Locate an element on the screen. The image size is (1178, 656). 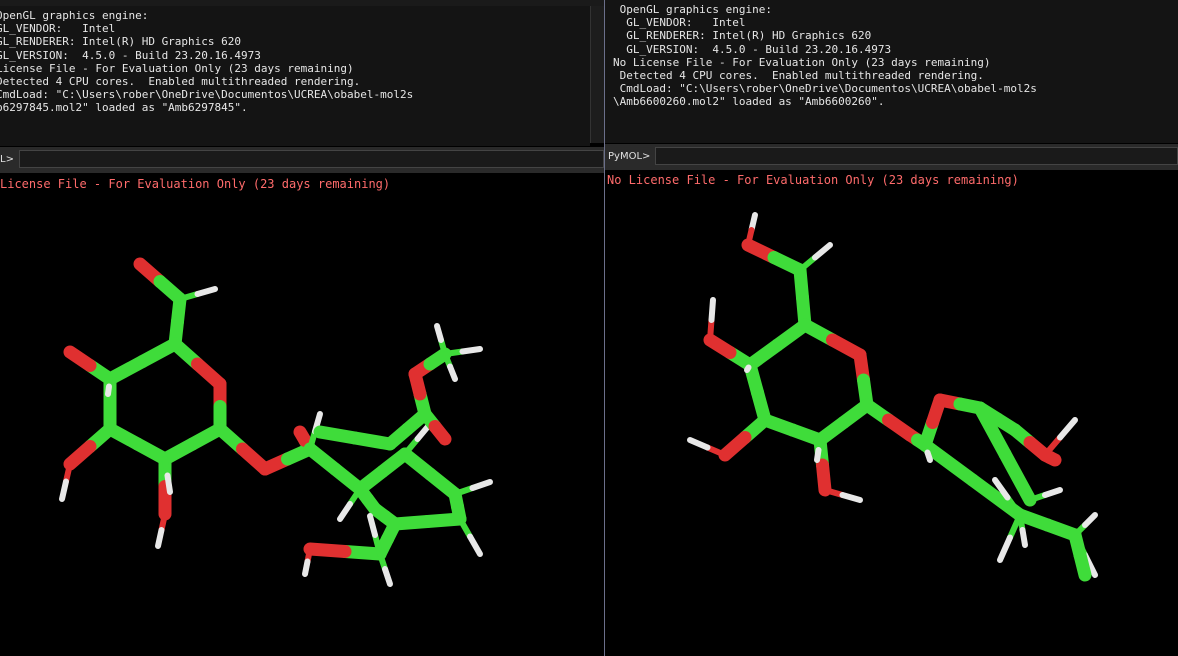
console-scrollbar is located at coordinates (597, 74).